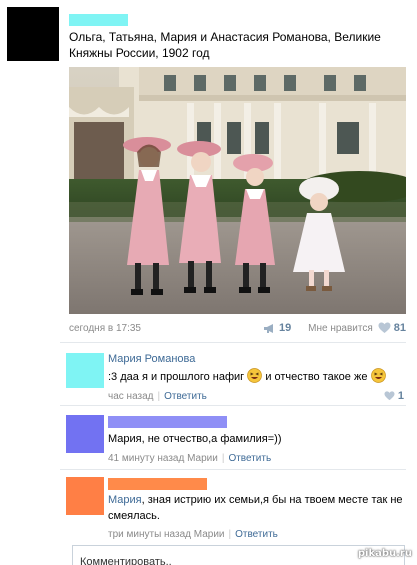 The image size is (417, 565). Describe the element at coordinates (400, 396) in the screenshot. I see `comment-like-count: 1` at that location.